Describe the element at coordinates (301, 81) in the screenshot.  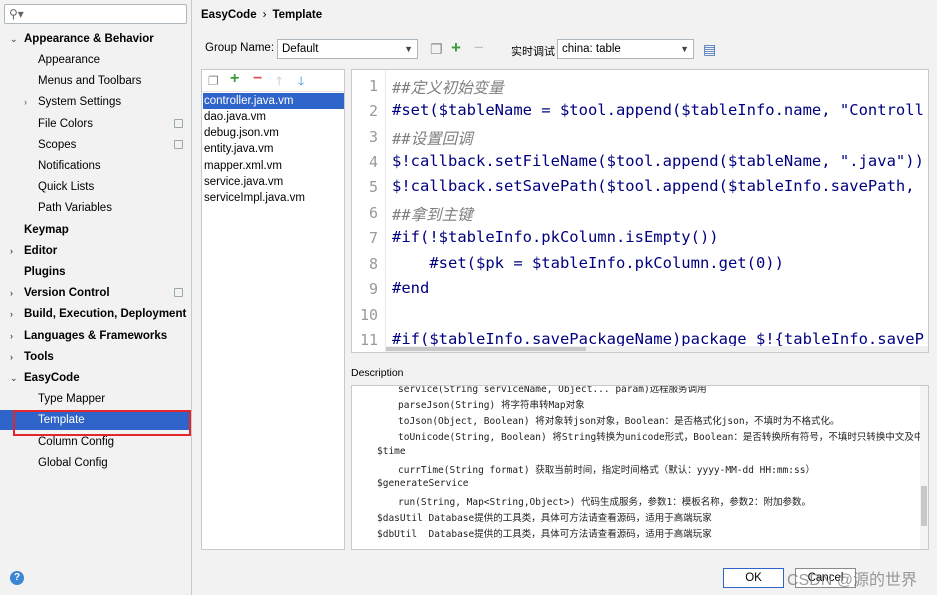
I see `move-down-icon: 🡓` at that location.